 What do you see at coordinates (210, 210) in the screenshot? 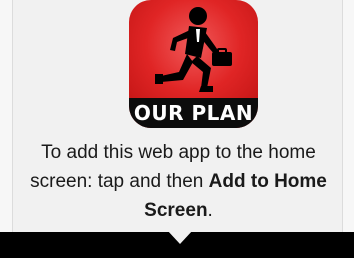
I see `message-end: .` at bounding box center [210, 210].